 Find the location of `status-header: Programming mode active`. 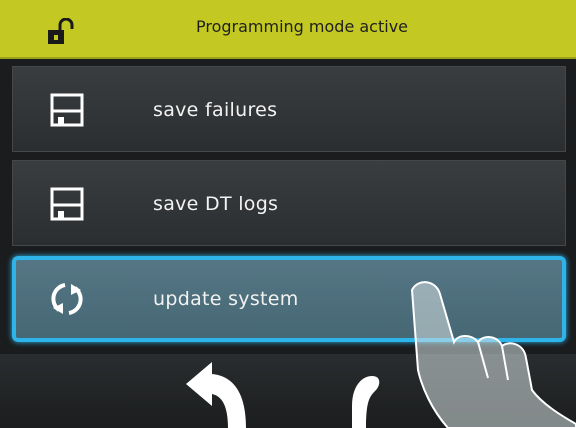

status-header: Programming mode active is located at coordinates (288, 29).